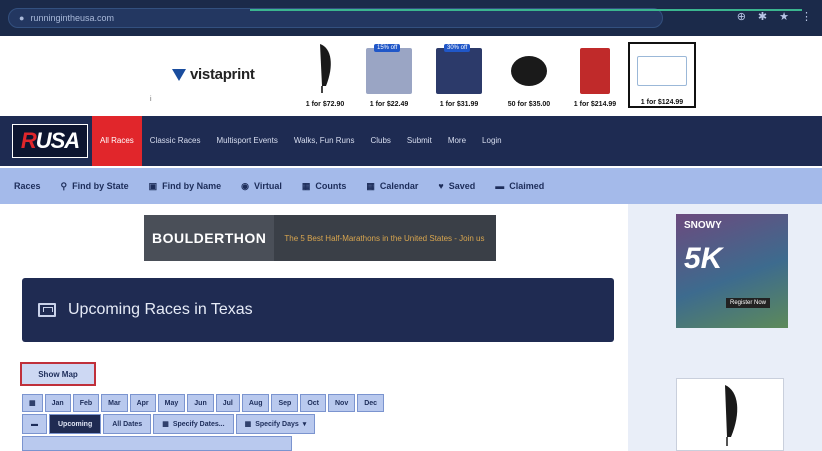  Describe the element at coordinates (662, 102) in the screenshot. I see `product-price: 1 for $124.99` at that location.